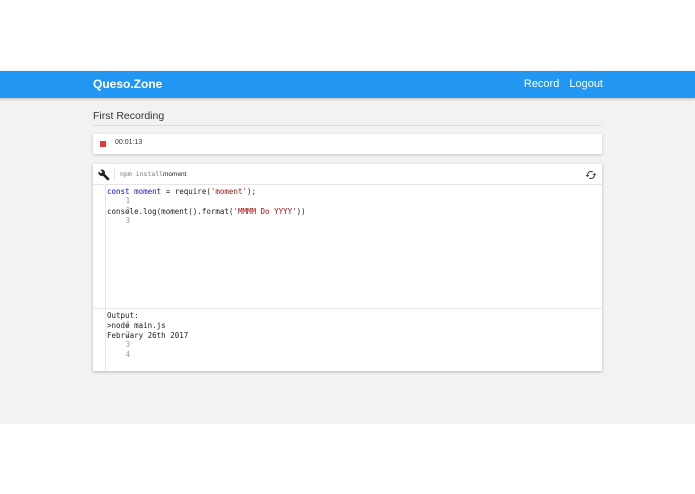 This screenshot has height=494, width=695. I want to click on recording-status-bar: 00:01:13, so click(347, 144).